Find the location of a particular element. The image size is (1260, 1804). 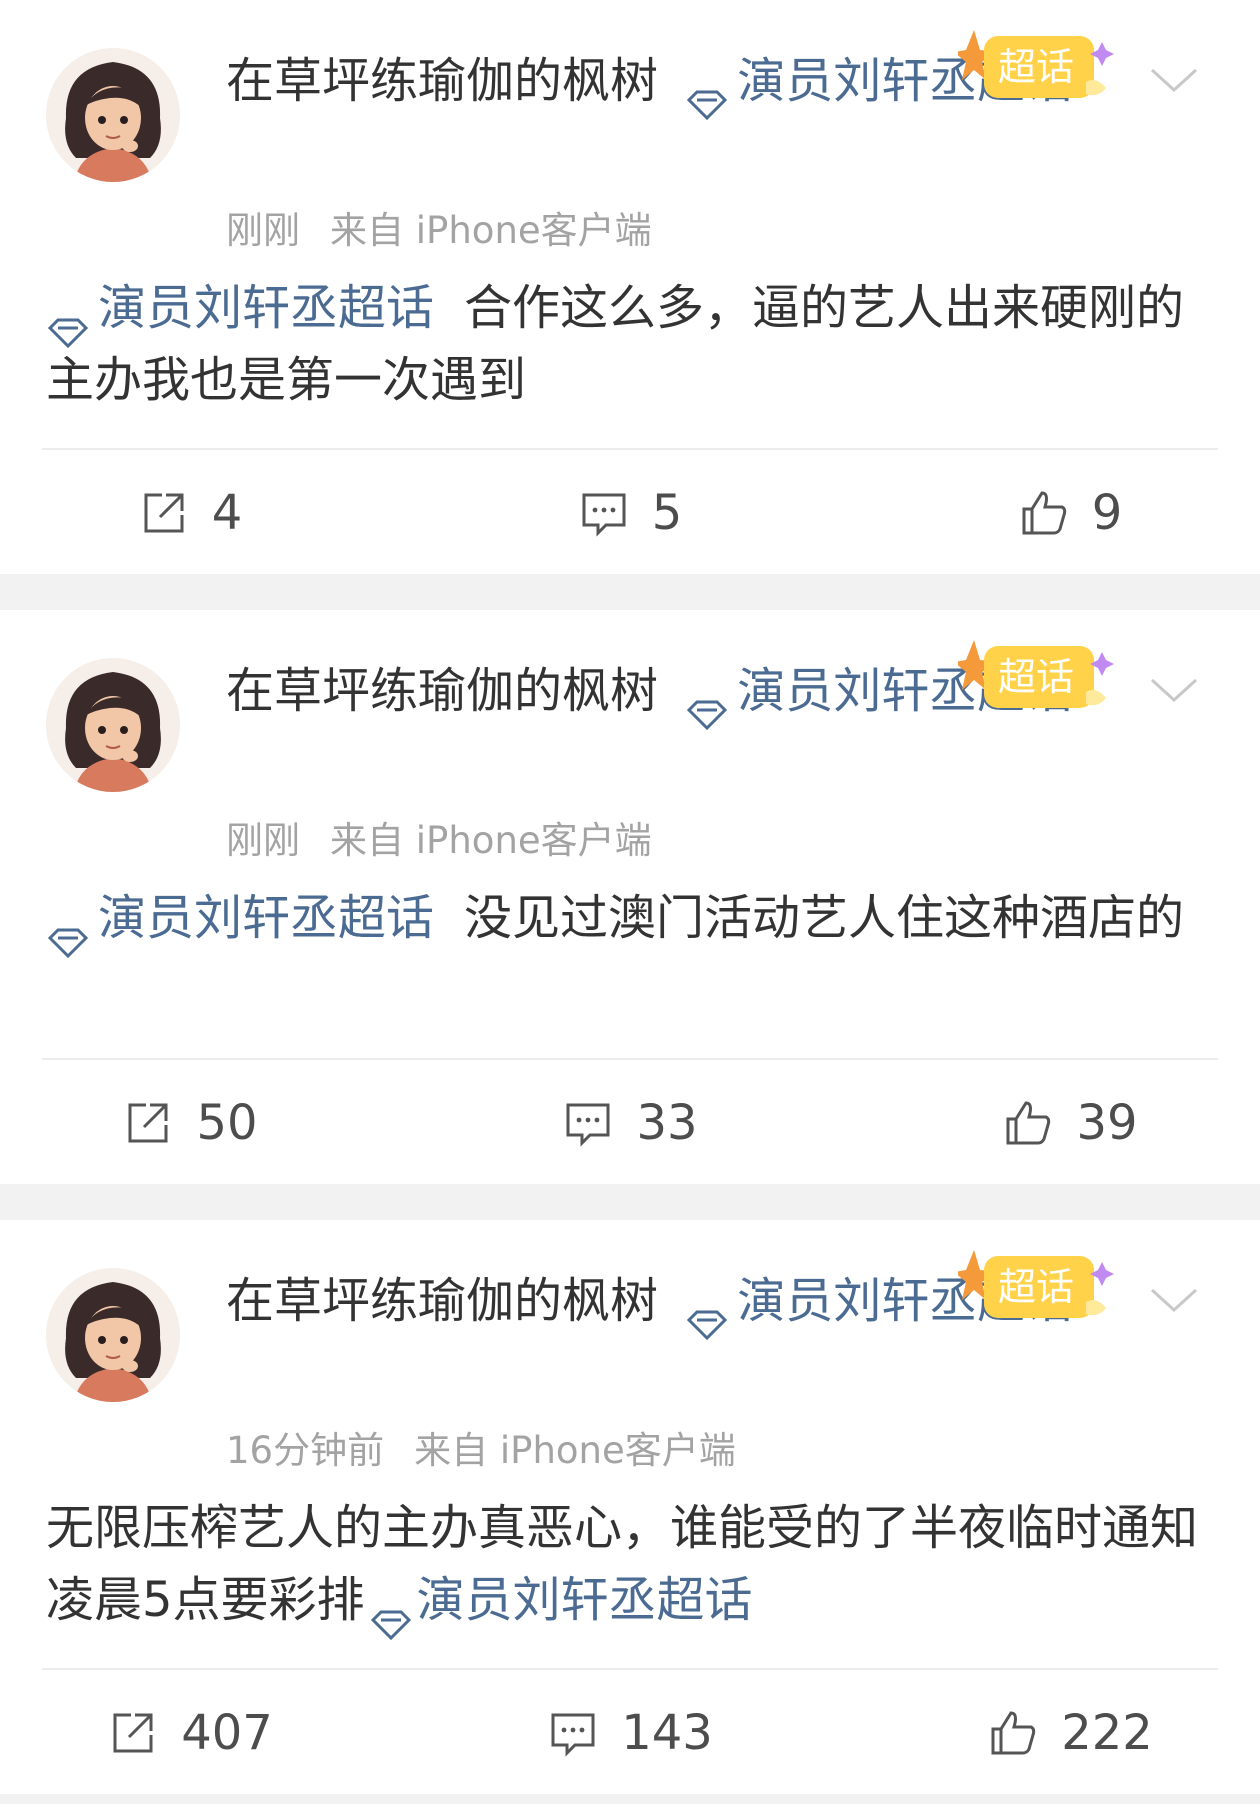

like-button: 39 is located at coordinates (1040, 1123).